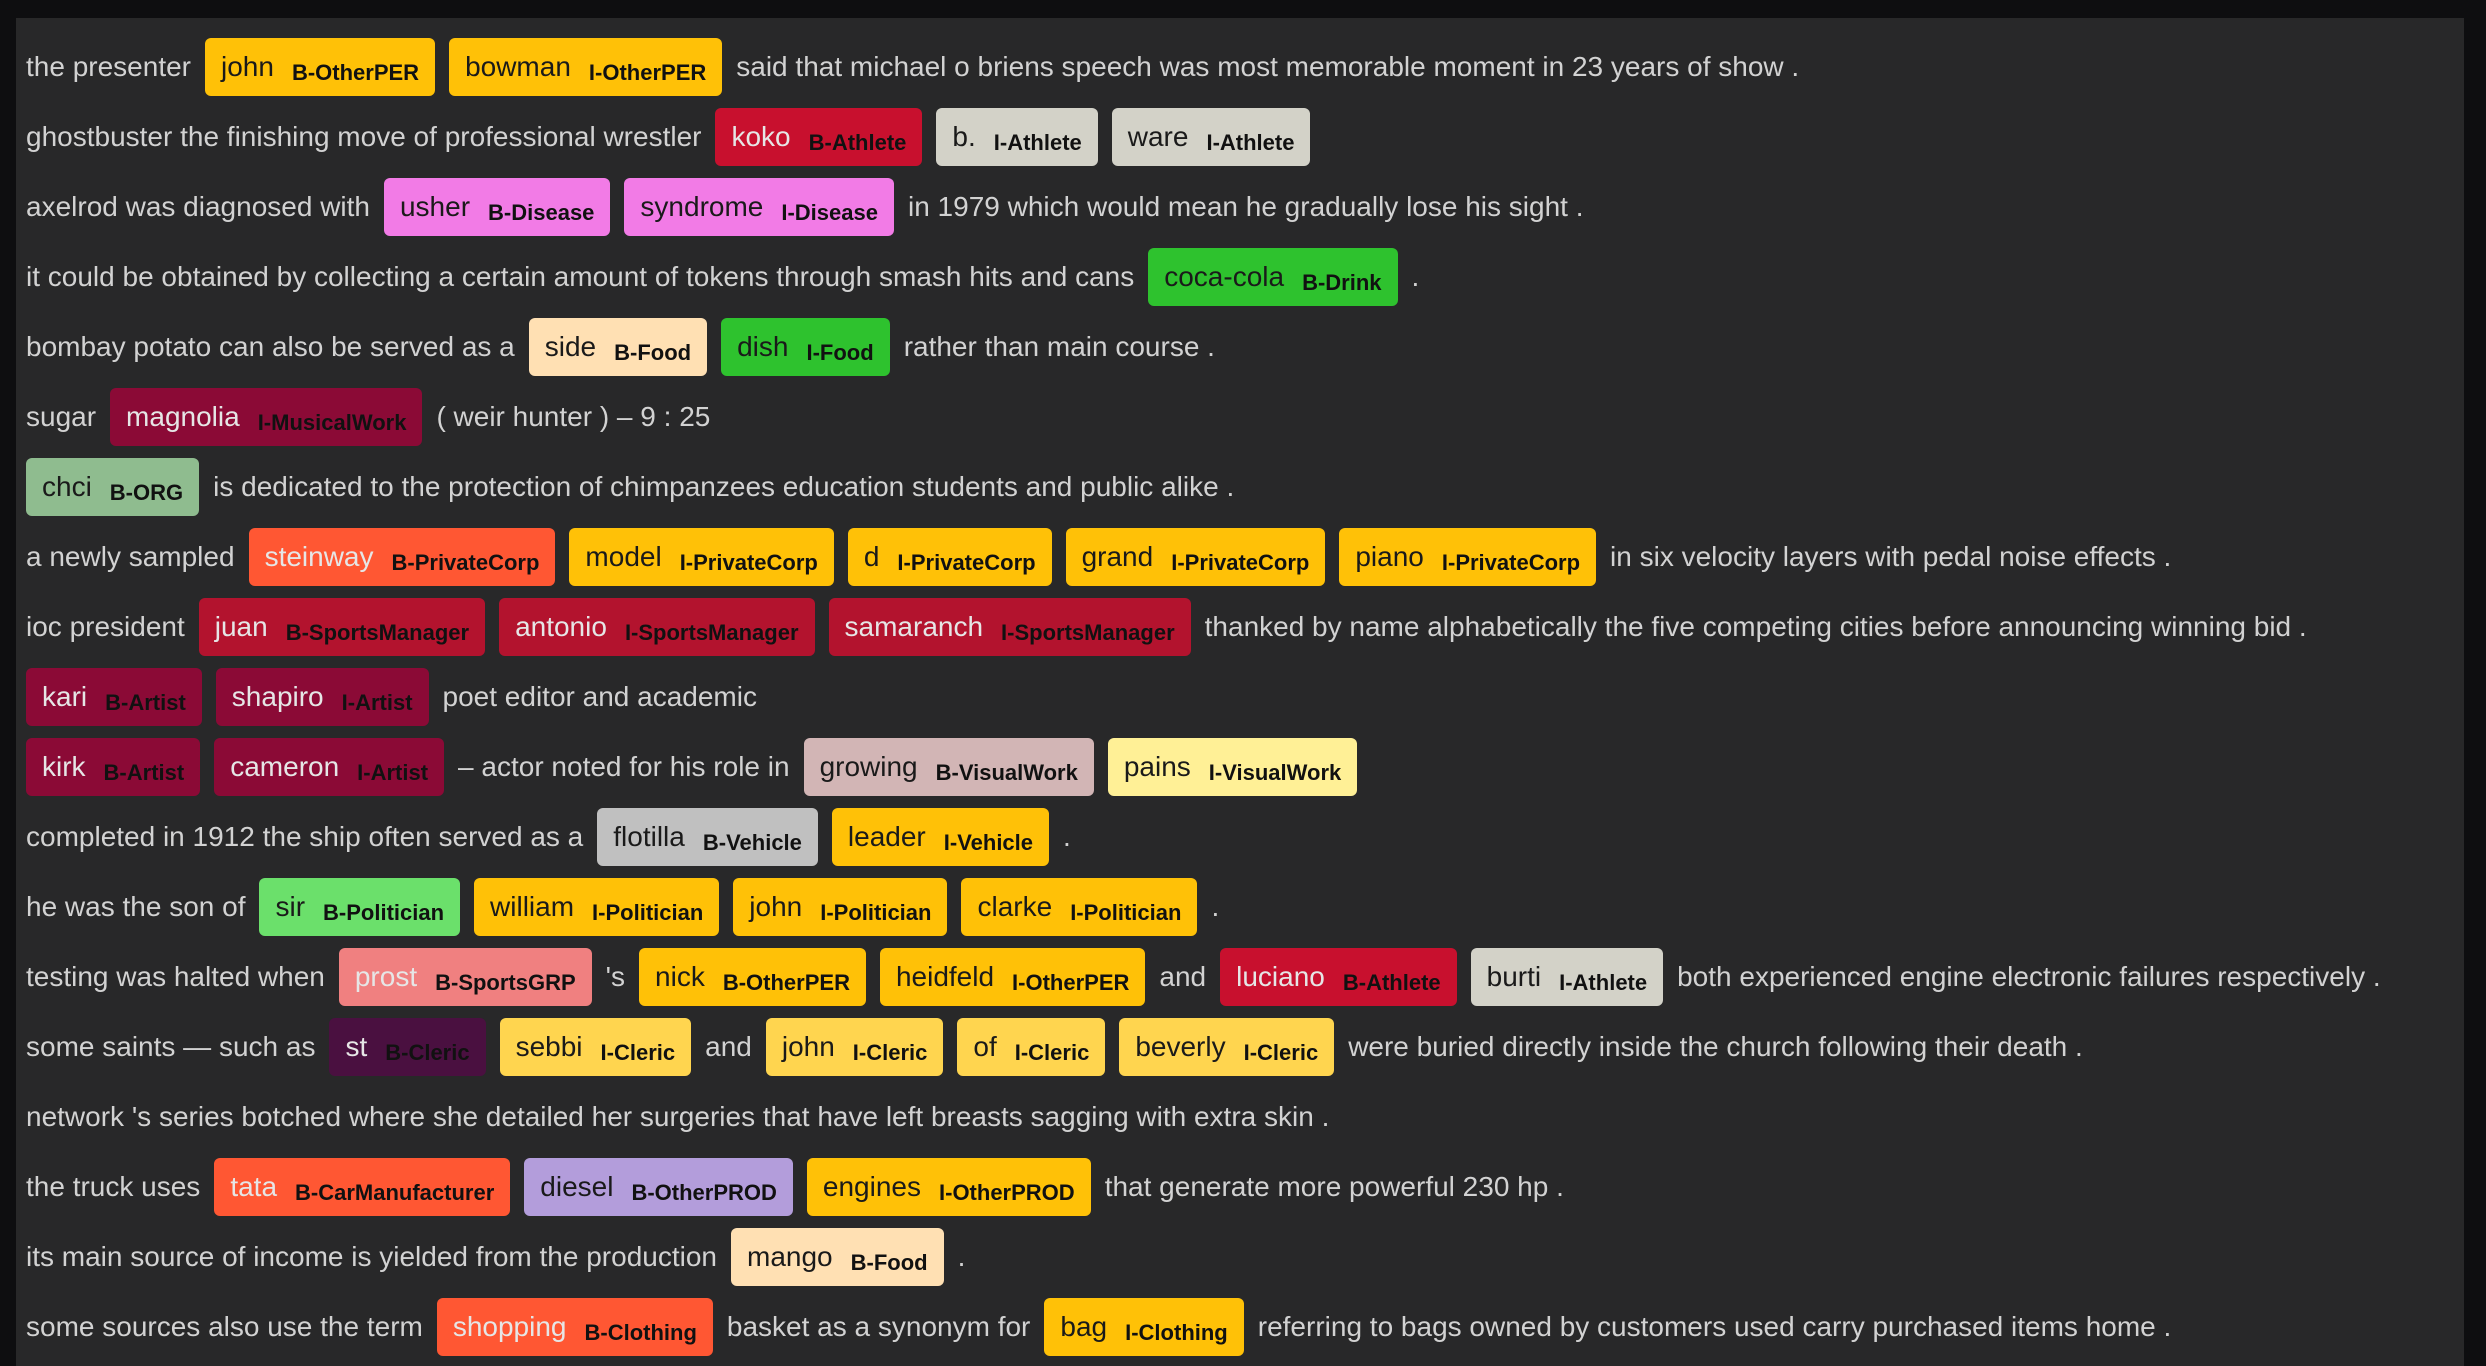 Image resolution: width=2486 pixels, height=1366 pixels. Describe the element at coordinates (945, 976) in the screenshot. I see `entity-word: heidfeld` at that location.